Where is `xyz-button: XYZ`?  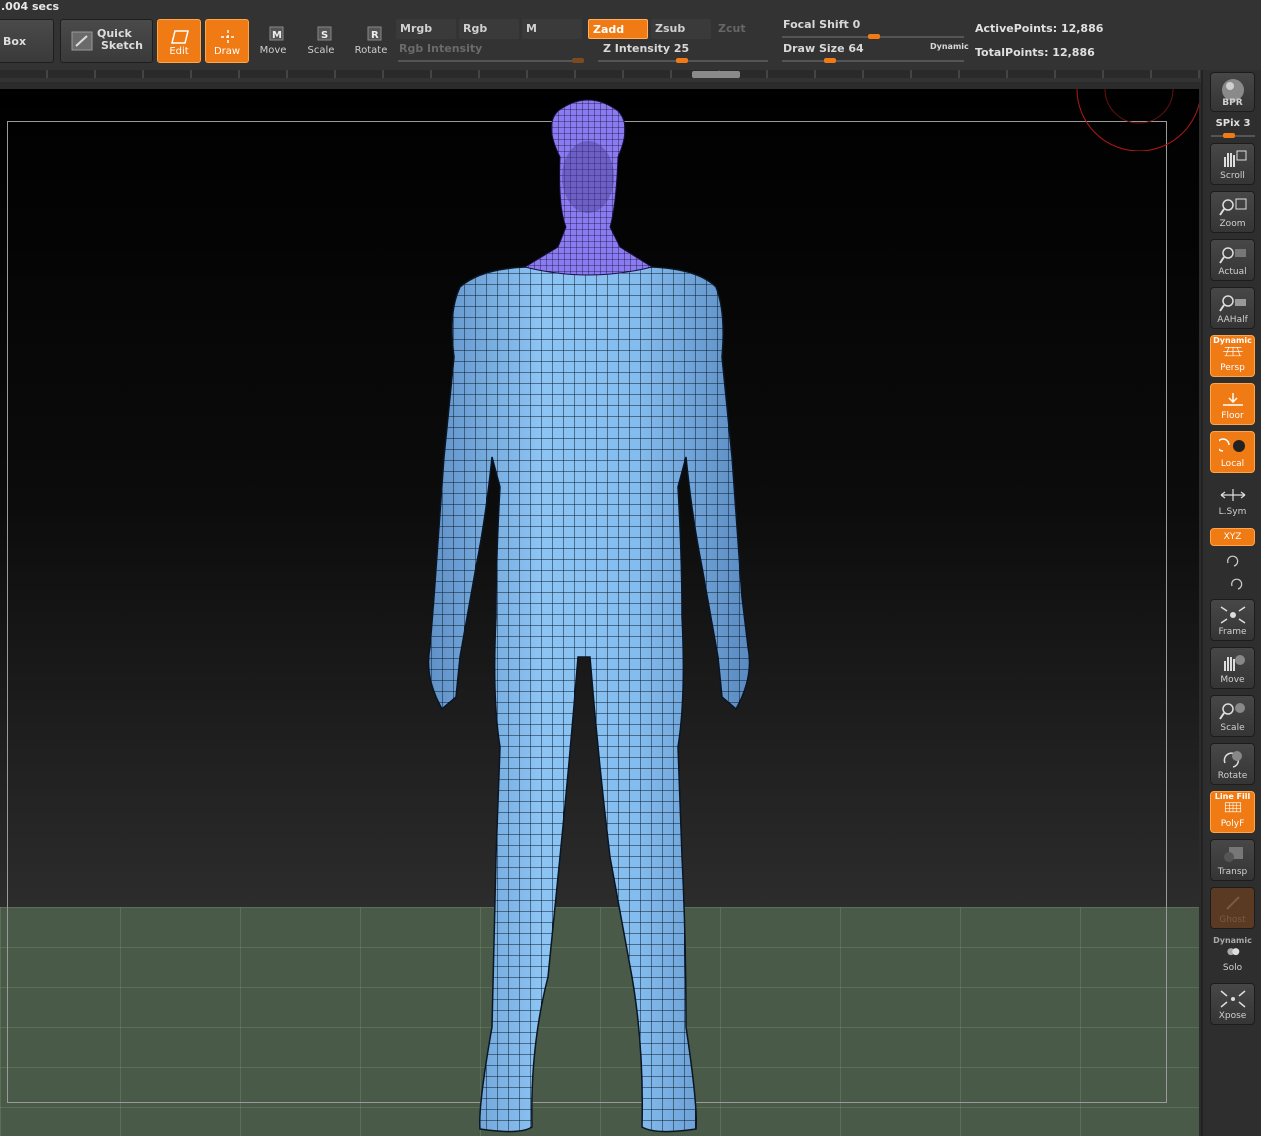 xyz-button: XYZ is located at coordinates (1232, 537).